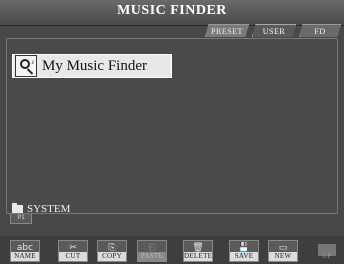 This screenshot has width=344, height=264. I want to click on tab-preset: PRESET, so click(227, 30).